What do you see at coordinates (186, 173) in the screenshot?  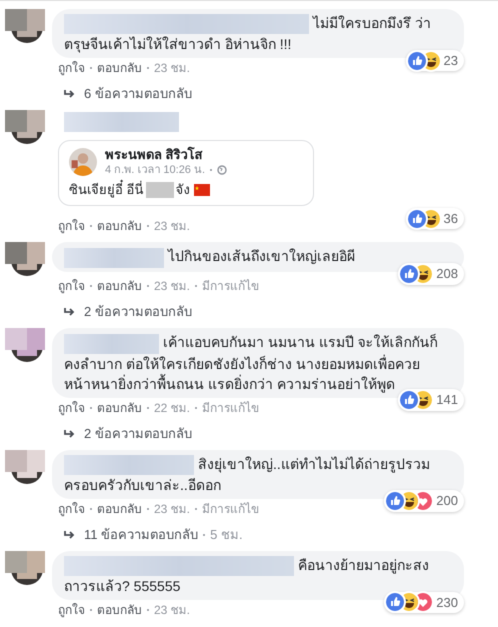 I see `shared-post-card: พระนพดล สิริวโส 4 ก.พ. เวลา 10:26 น. ซินเจียยู่อี๋ อีนี่ จัง` at bounding box center [186, 173].